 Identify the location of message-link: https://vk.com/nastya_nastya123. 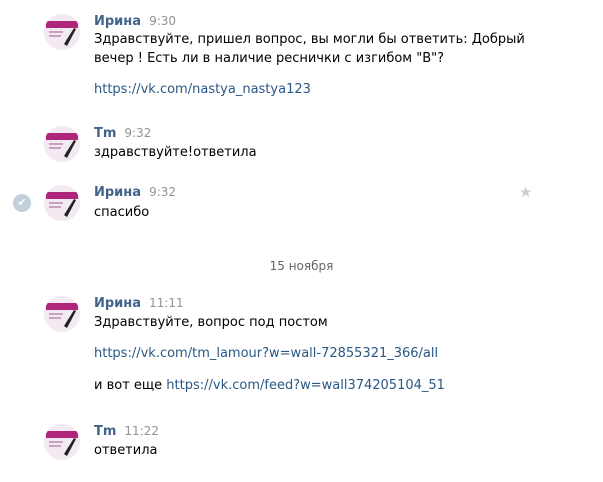
(202, 89).